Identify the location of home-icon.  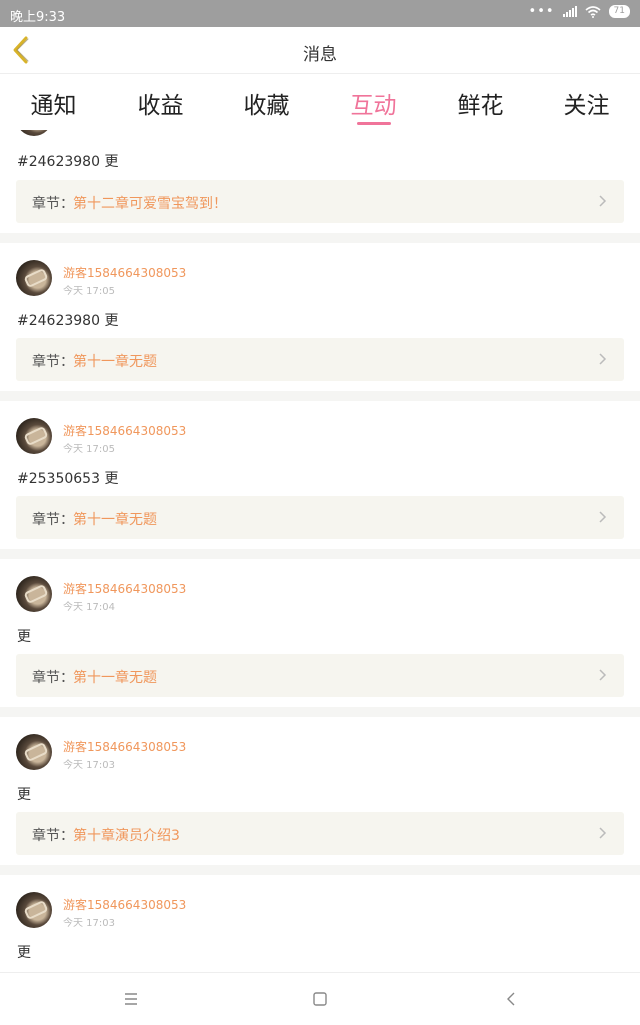
(320, 999).